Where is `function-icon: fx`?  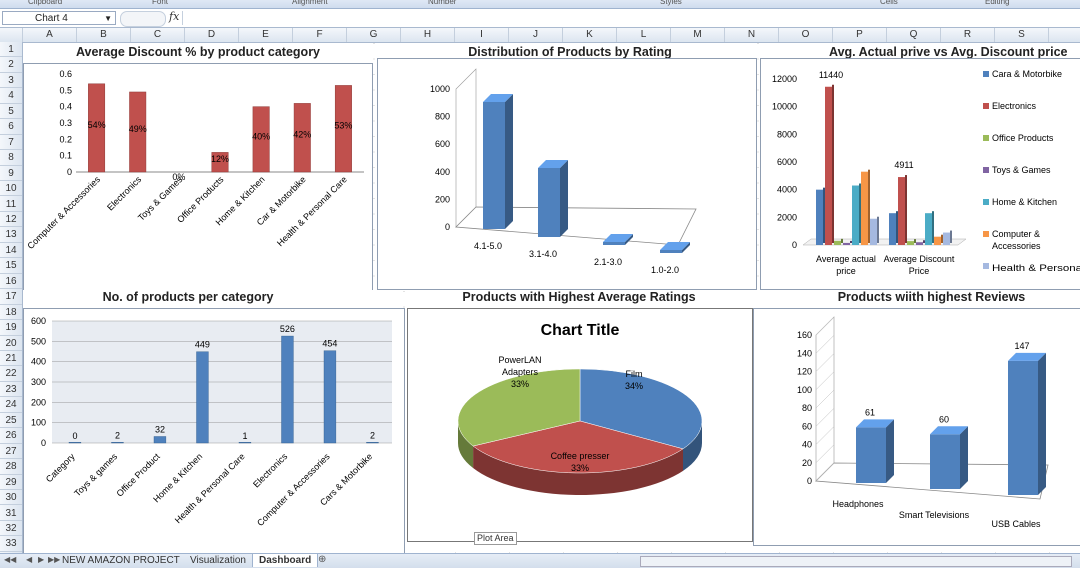 function-icon: fx is located at coordinates (174, 16).